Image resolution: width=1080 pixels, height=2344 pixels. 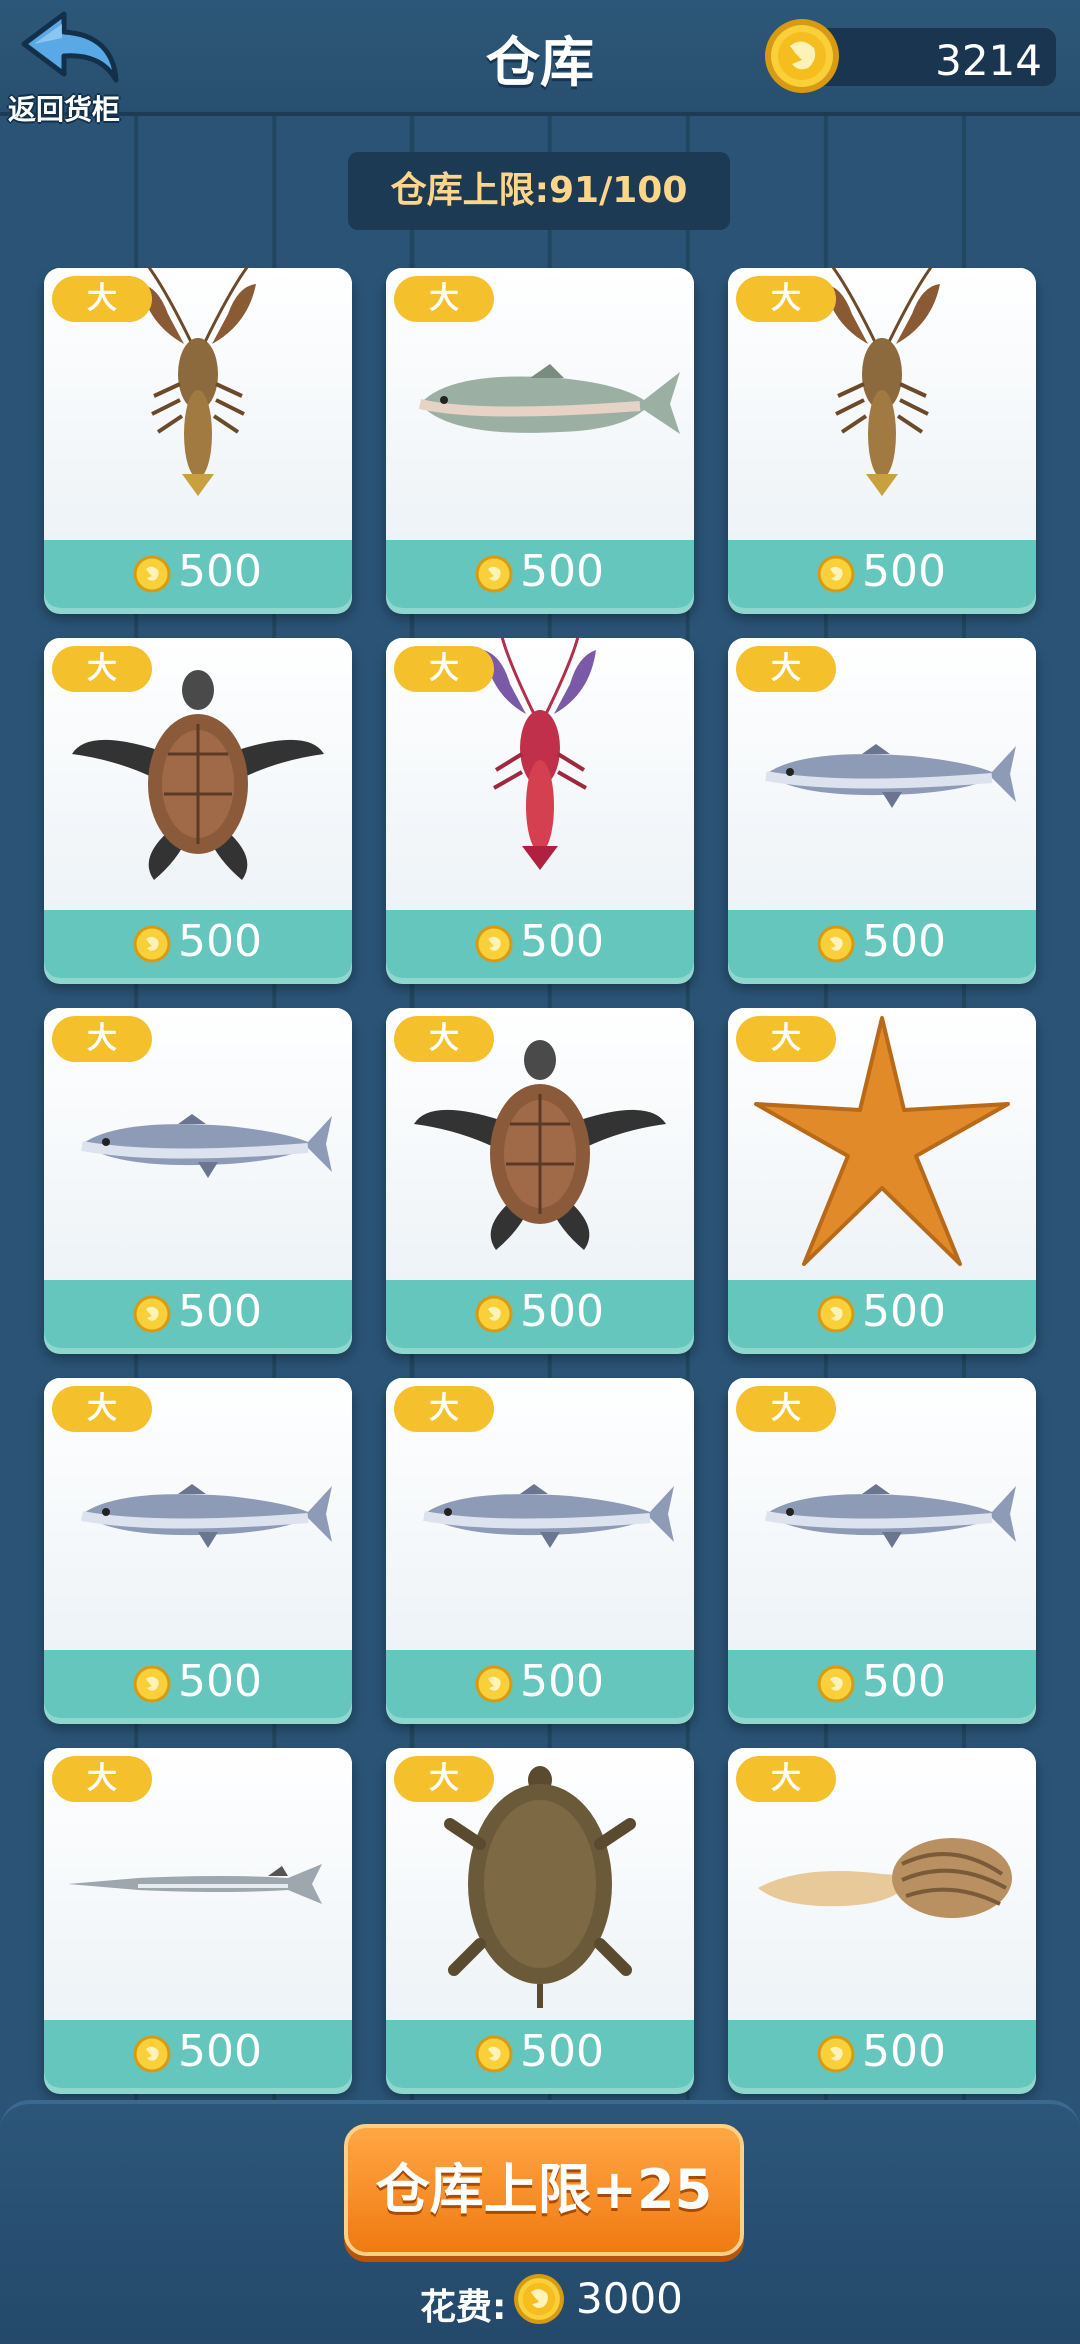 I want to click on coin-balance-value: 3214, so click(x=988, y=60).